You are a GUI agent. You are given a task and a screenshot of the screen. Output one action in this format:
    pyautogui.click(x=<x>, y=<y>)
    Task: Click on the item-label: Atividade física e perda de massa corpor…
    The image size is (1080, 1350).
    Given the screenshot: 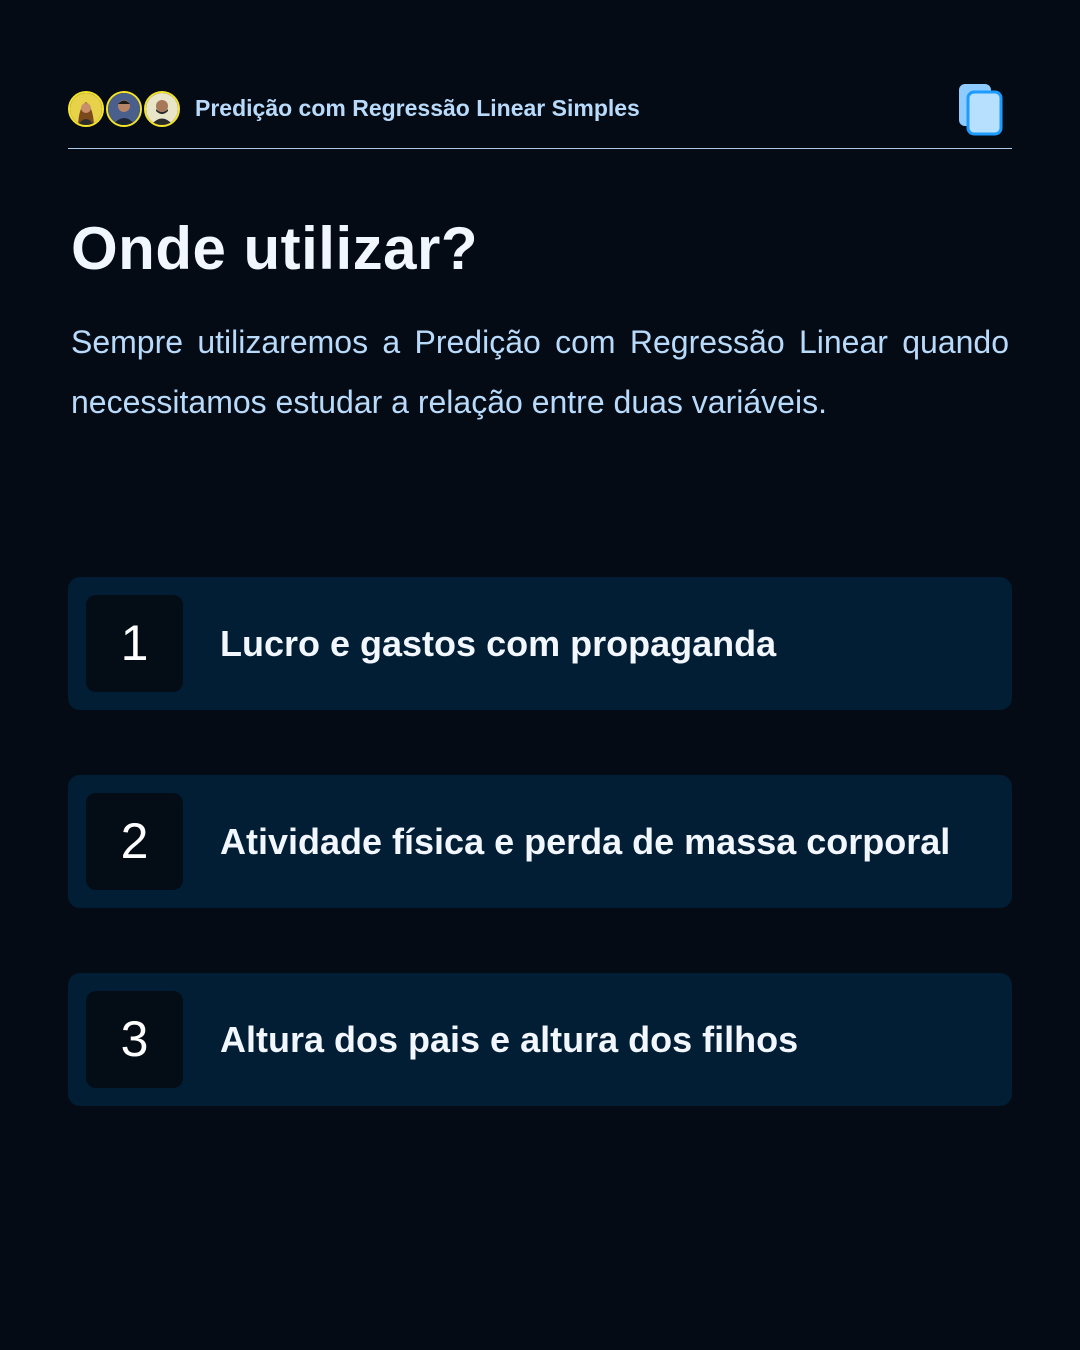 What is the action you would take?
    pyautogui.click(x=585, y=841)
    